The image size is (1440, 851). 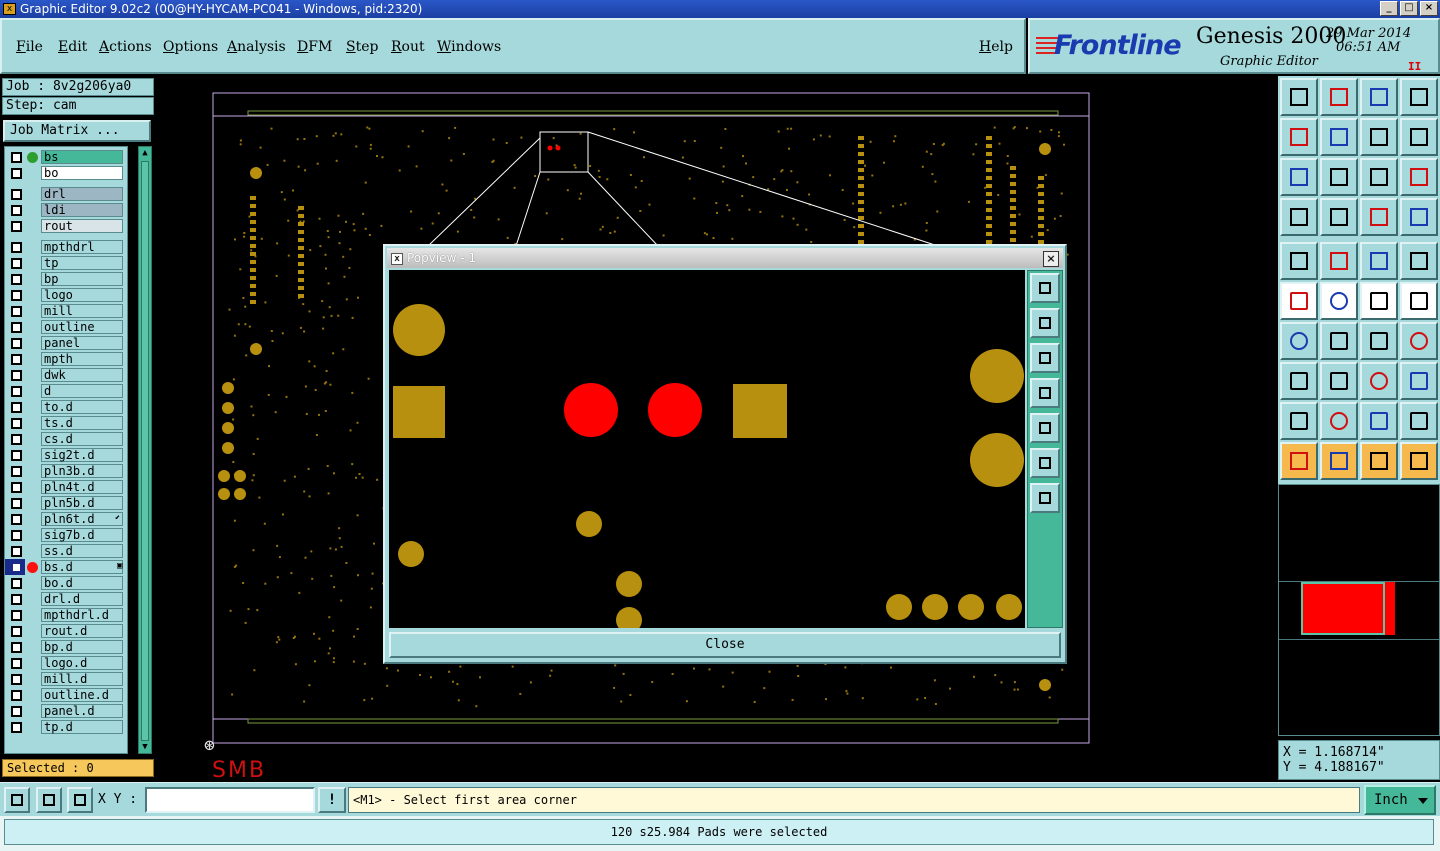 I want to click on layer-row-logo-d: logo.d, so click(x=66, y=663).